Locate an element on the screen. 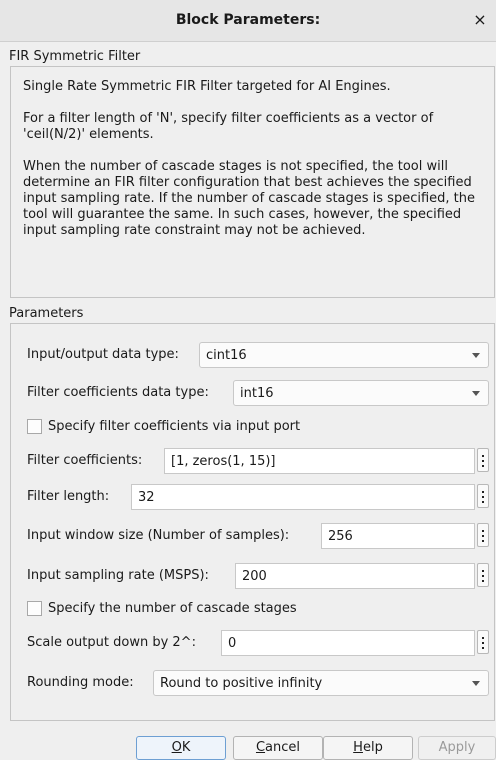 The height and width of the screenshot is (760, 496). coef-type-select: int16 is located at coordinates (361, 393).